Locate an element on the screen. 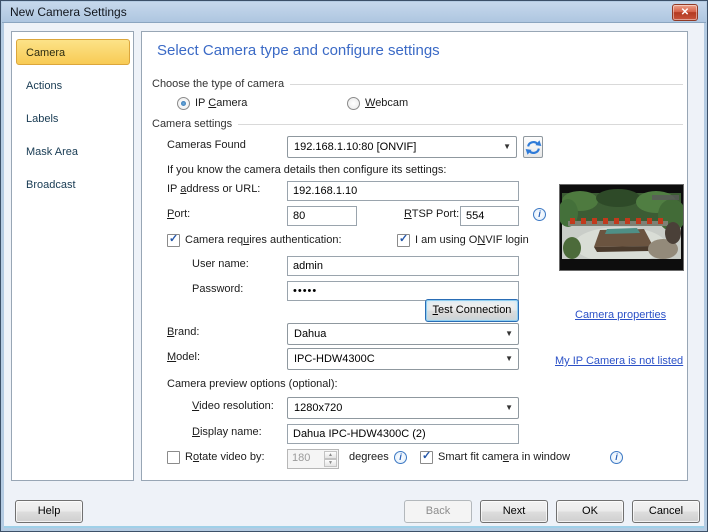 The height and width of the screenshot is (532, 708). sidebar-item-label: Actions is located at coordinates (44, 86).